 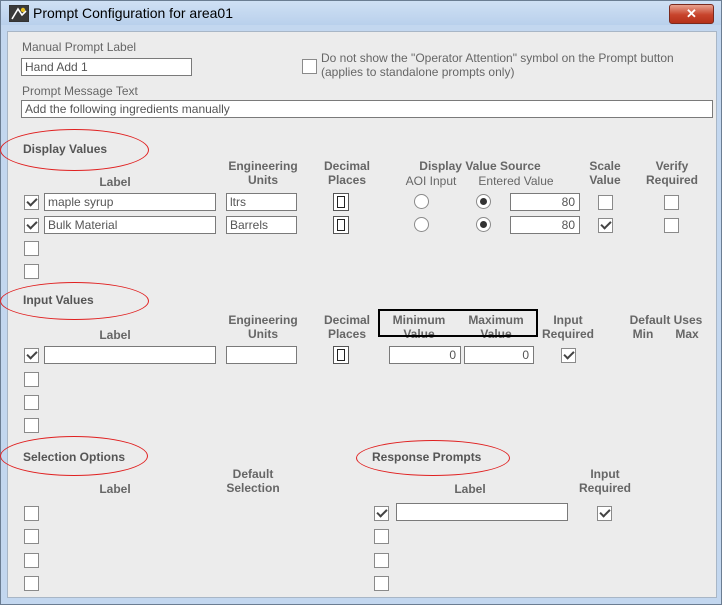 I want to click on dv-row2-enable-checkbox, so click(x=31, y=225).